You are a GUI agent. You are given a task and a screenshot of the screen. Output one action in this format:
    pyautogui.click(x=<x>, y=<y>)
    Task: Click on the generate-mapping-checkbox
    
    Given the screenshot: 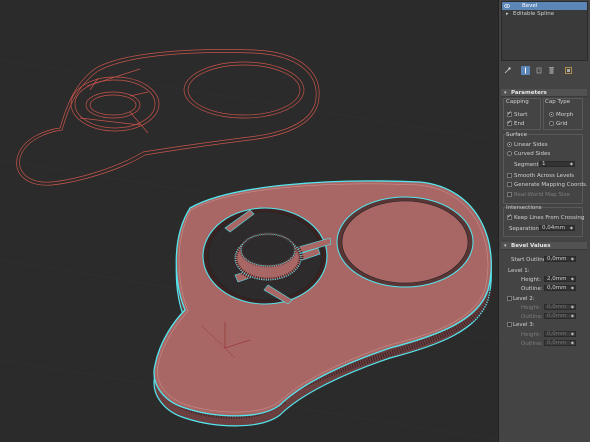 What is the action you would take?
    pyautogui.click(x=509, y=184)
    